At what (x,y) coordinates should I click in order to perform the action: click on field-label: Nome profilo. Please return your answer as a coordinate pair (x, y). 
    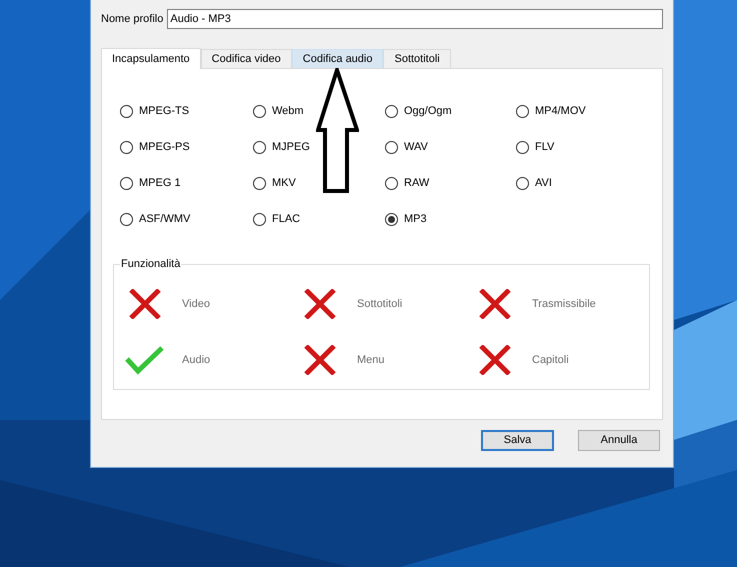
    Looking at the image, I should click on (132, 19).